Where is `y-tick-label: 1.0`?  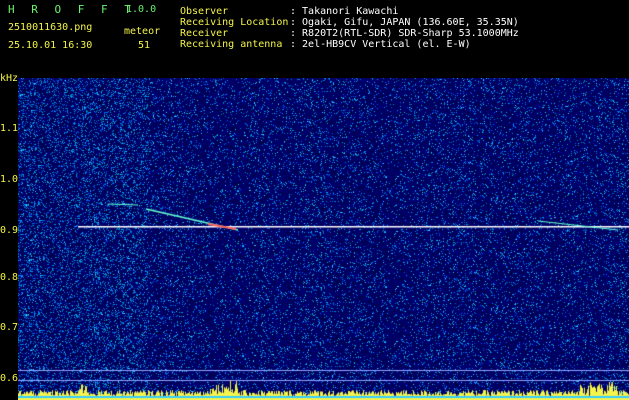
y-tick-label: 1.0 is located at coordinates (9, 179).